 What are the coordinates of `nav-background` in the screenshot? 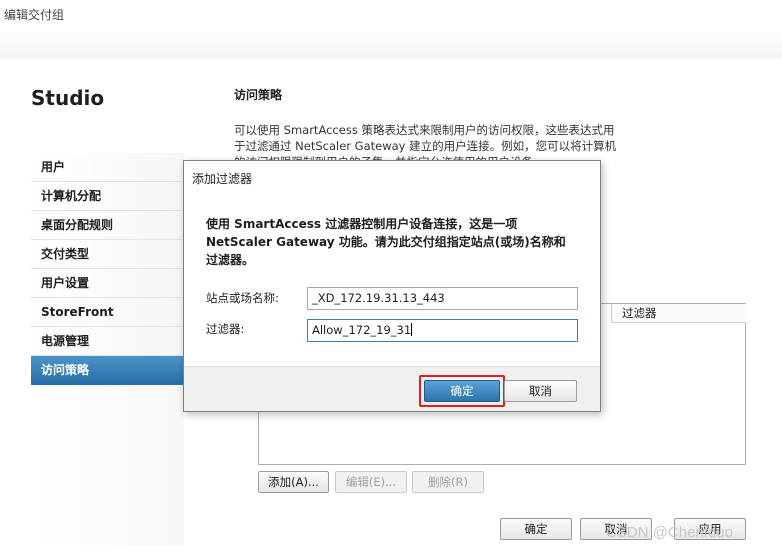 It's located at (107, 465).